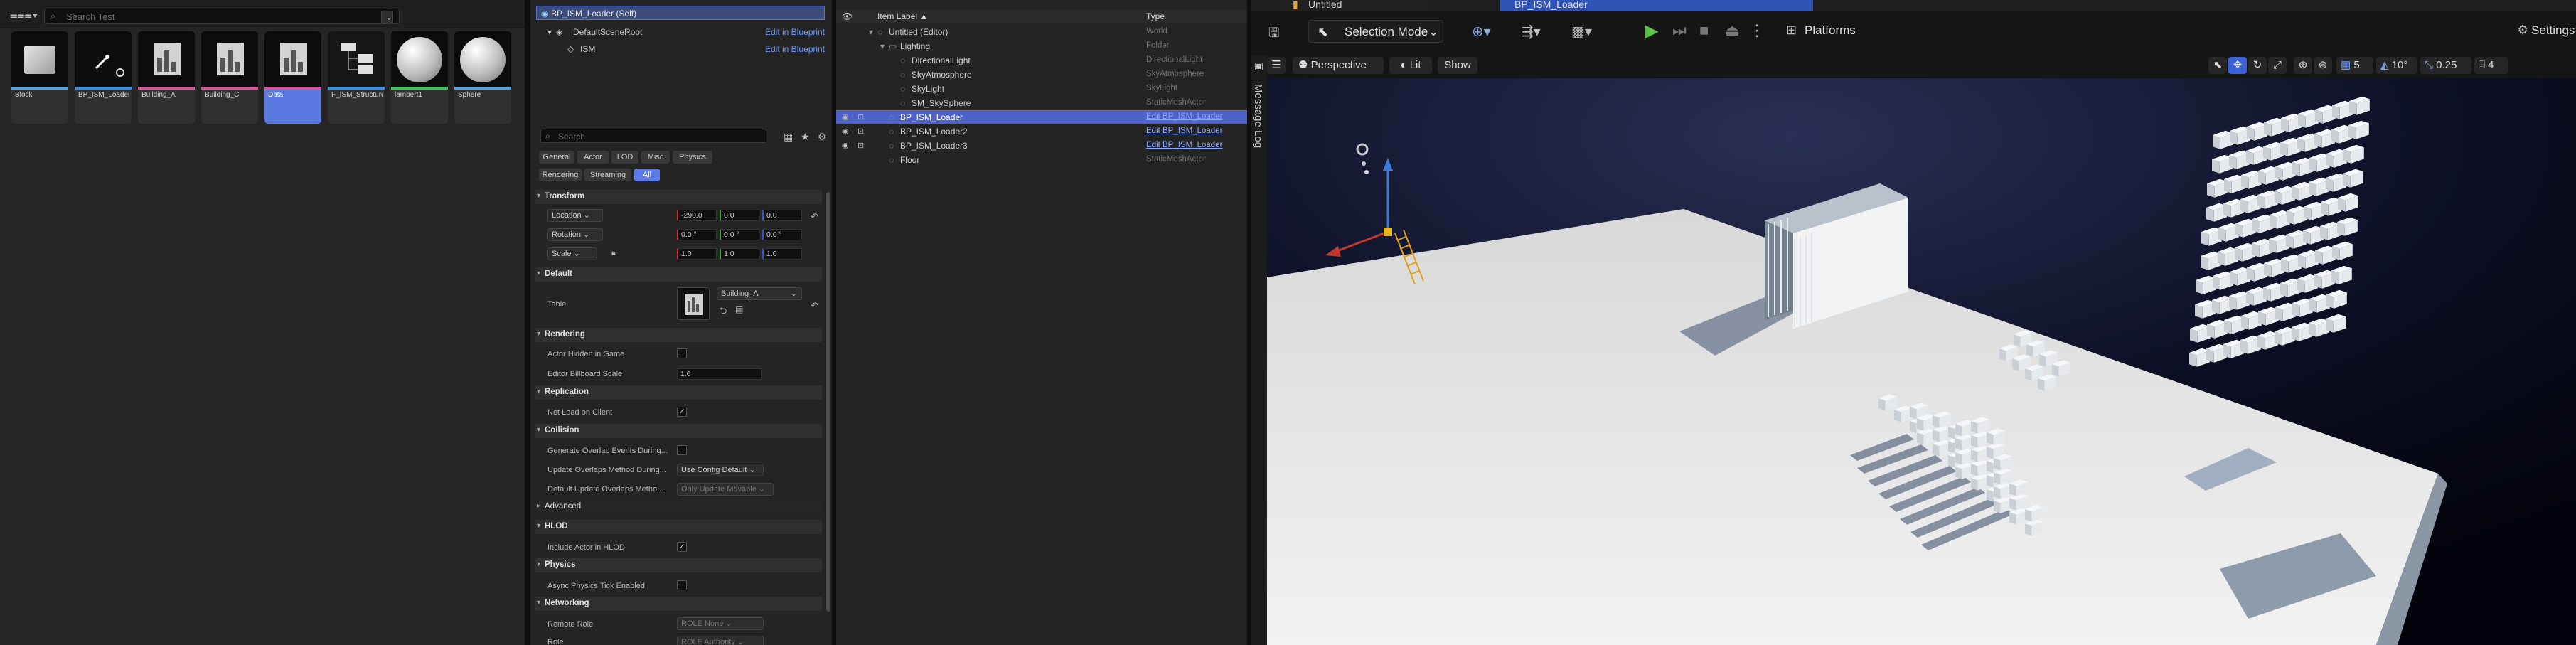 The width and height of the screenshot is (2576, 645). I want to click on rotation-z-field: 0.0 °, so click(782, 234).